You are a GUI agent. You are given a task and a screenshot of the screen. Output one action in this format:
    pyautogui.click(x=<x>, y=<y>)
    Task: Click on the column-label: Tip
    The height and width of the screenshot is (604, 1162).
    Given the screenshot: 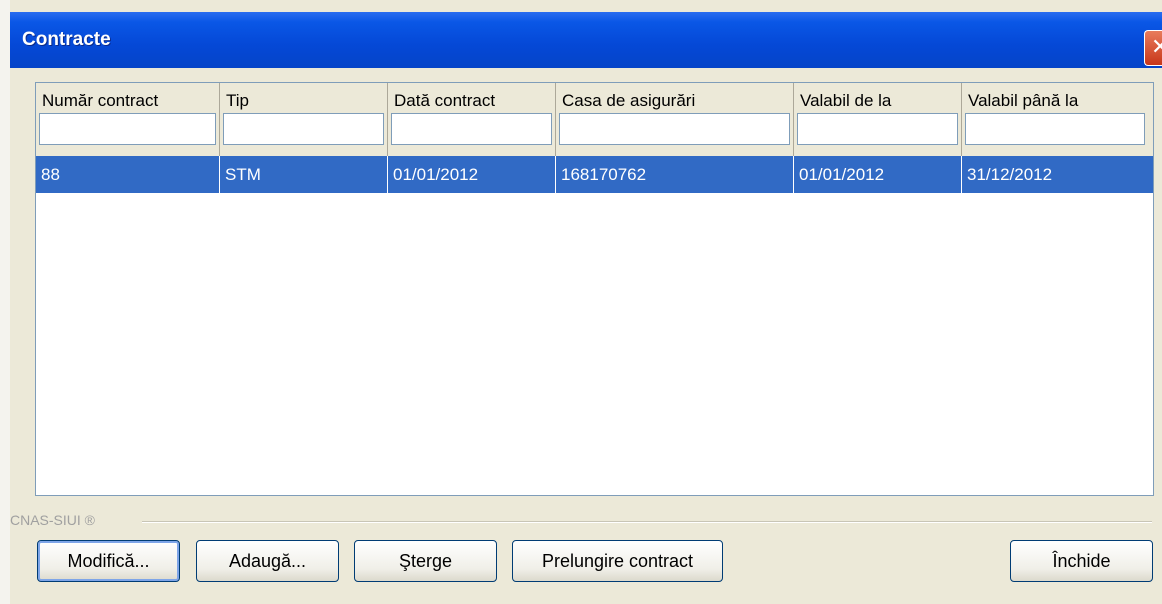 What is the action you would take?
    pyautogui.click(x=237, y=100)
    